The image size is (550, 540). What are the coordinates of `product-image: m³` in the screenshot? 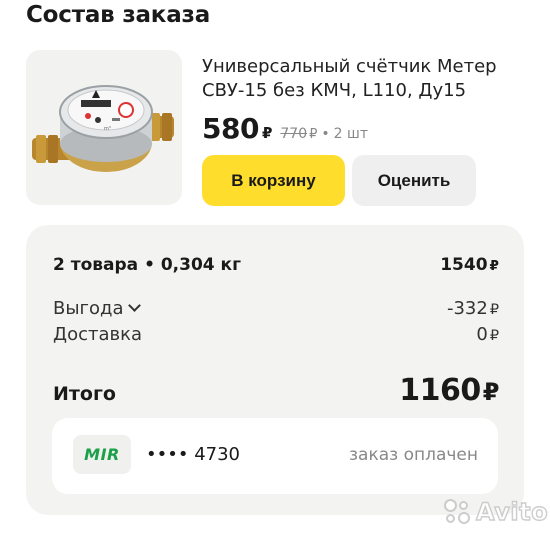 It's located at (104, 127).